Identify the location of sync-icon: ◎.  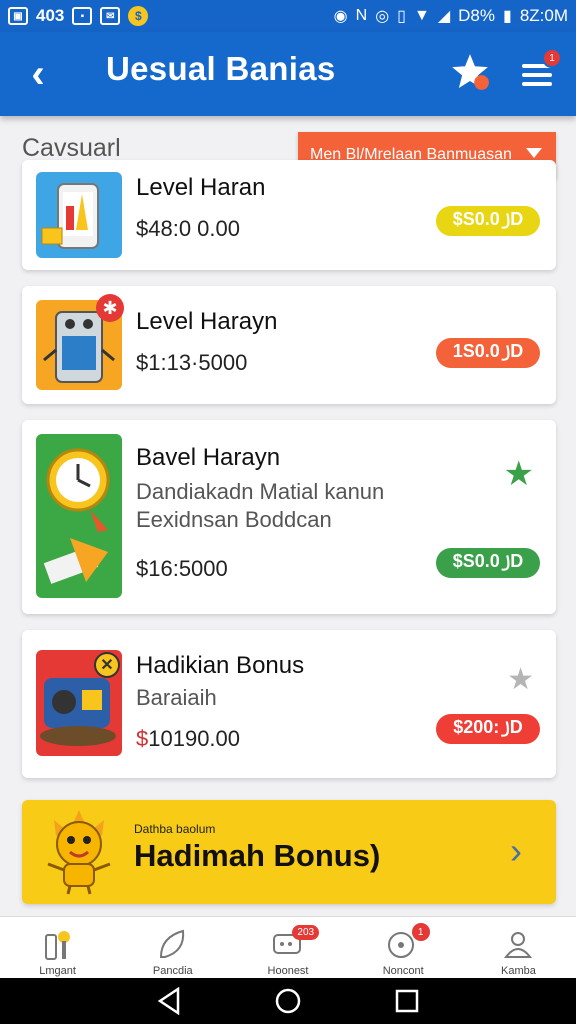
(382, 16).